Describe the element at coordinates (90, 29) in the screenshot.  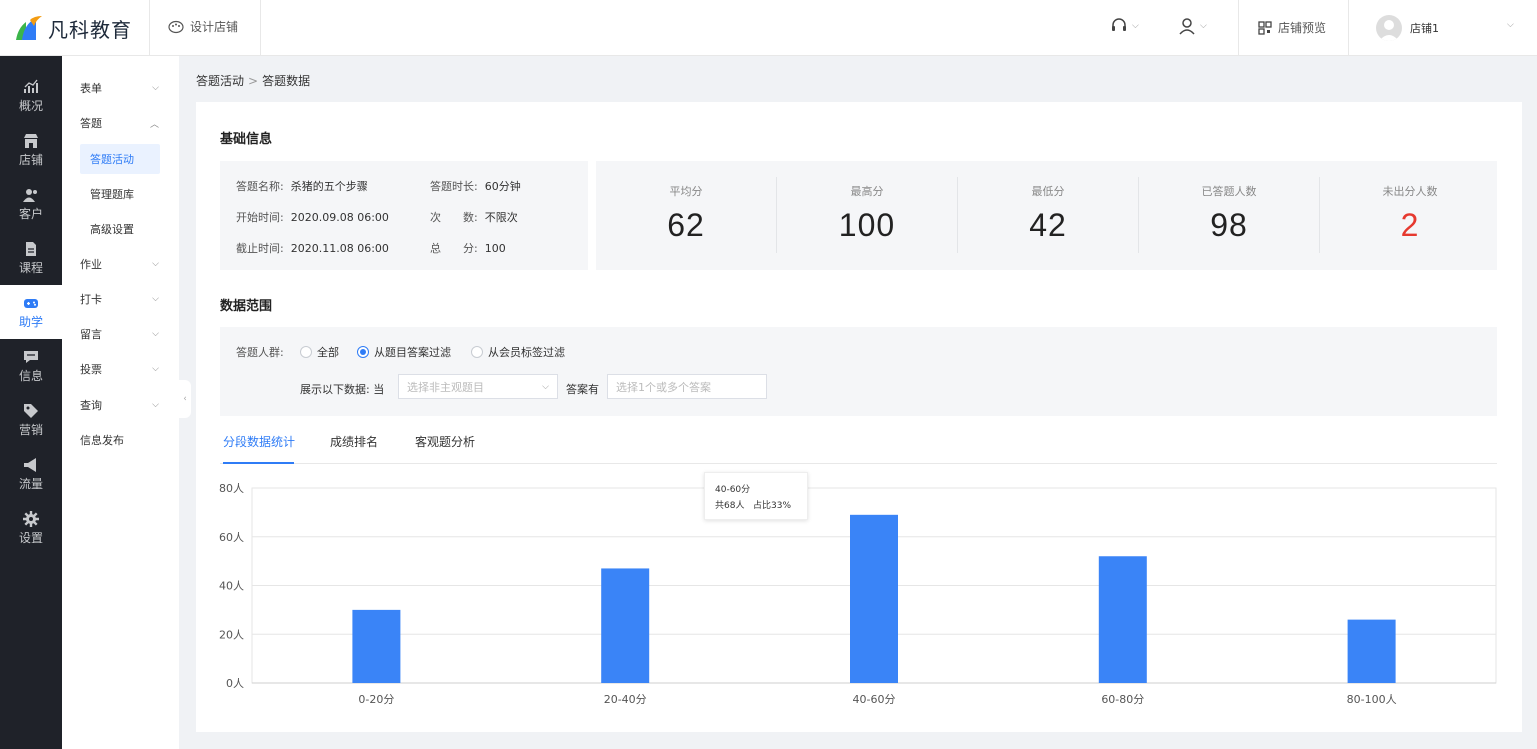
I see `logo-text: 凡科教育` at that location.